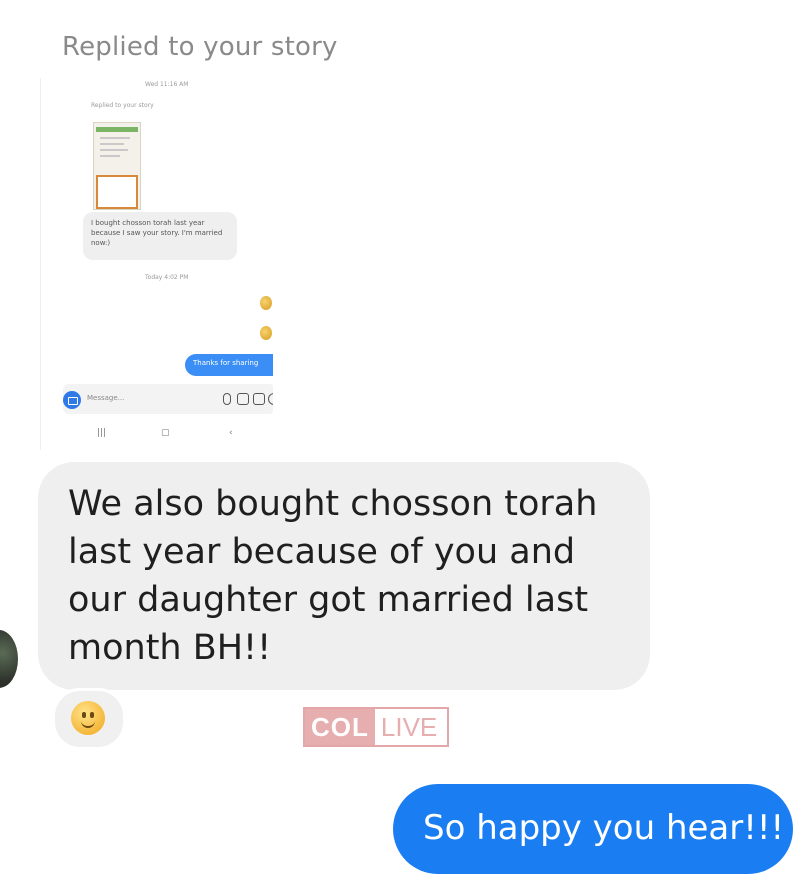 This screenshot has height=876, width=800. Describe the element at coordinates (72, 400) in the screenshot. I see `camera-icon` at that location.